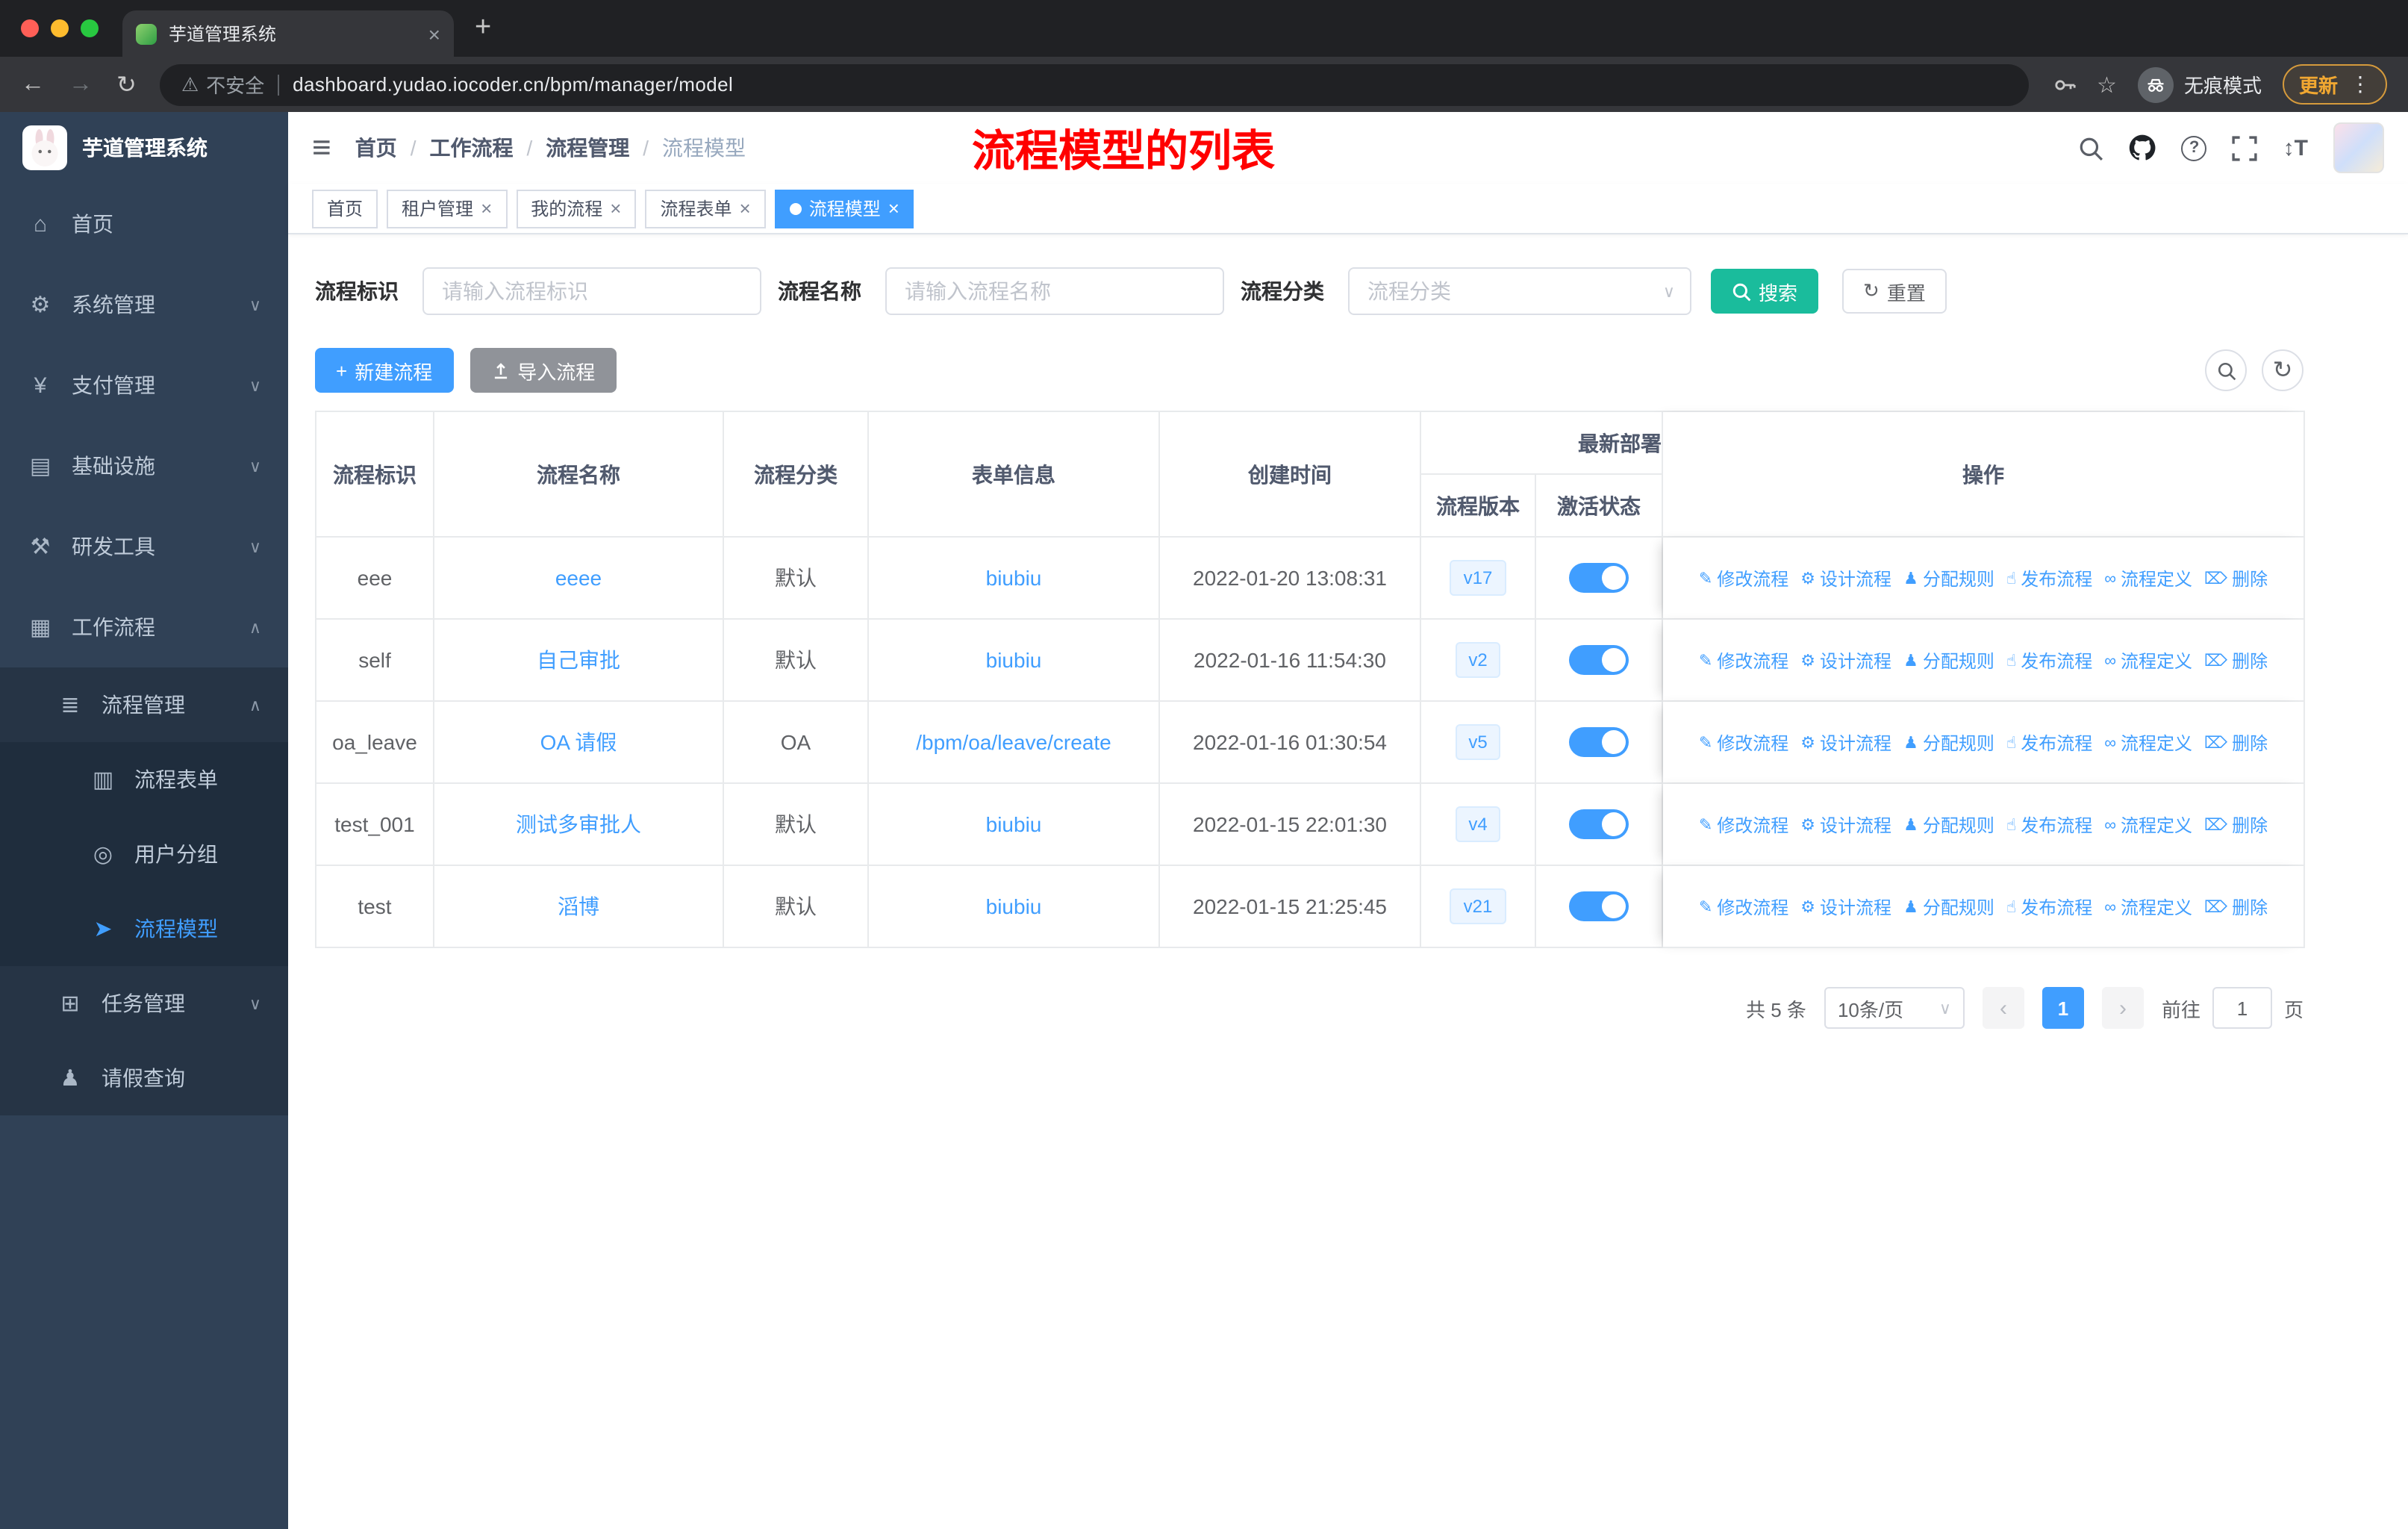  Describe the element at coordinates (1894, 291) in the screenshot. I see `reset-button: ↻ 重置` at that location.